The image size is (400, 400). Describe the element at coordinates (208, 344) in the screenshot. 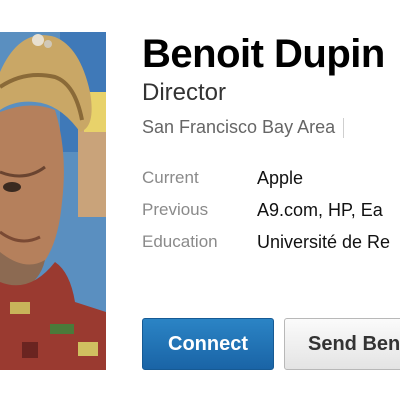

I see `connect-button: Connect` at that location.